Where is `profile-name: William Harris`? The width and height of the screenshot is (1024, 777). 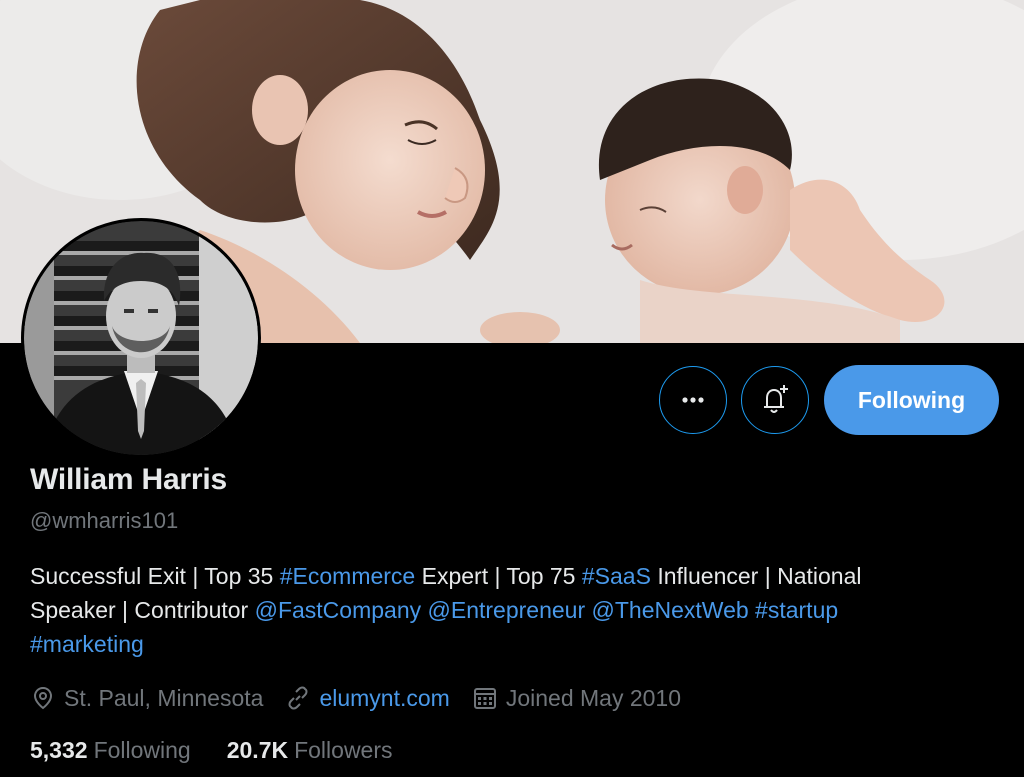
profile-name: William Harris is located at coordinates (129, 479).